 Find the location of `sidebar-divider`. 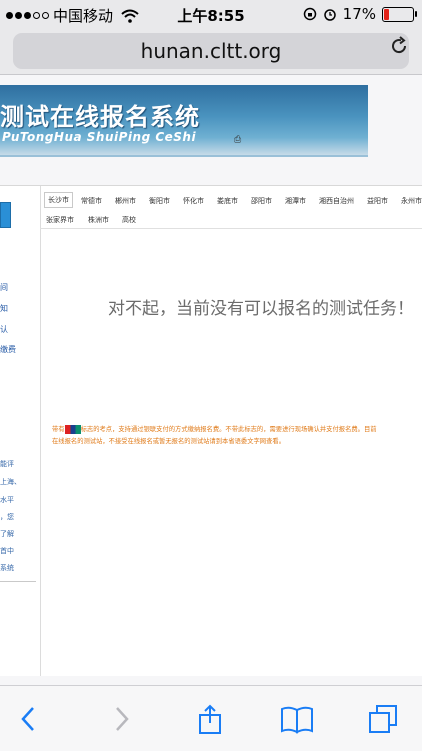

sidebar-divider is located at coordinates (18, 581).